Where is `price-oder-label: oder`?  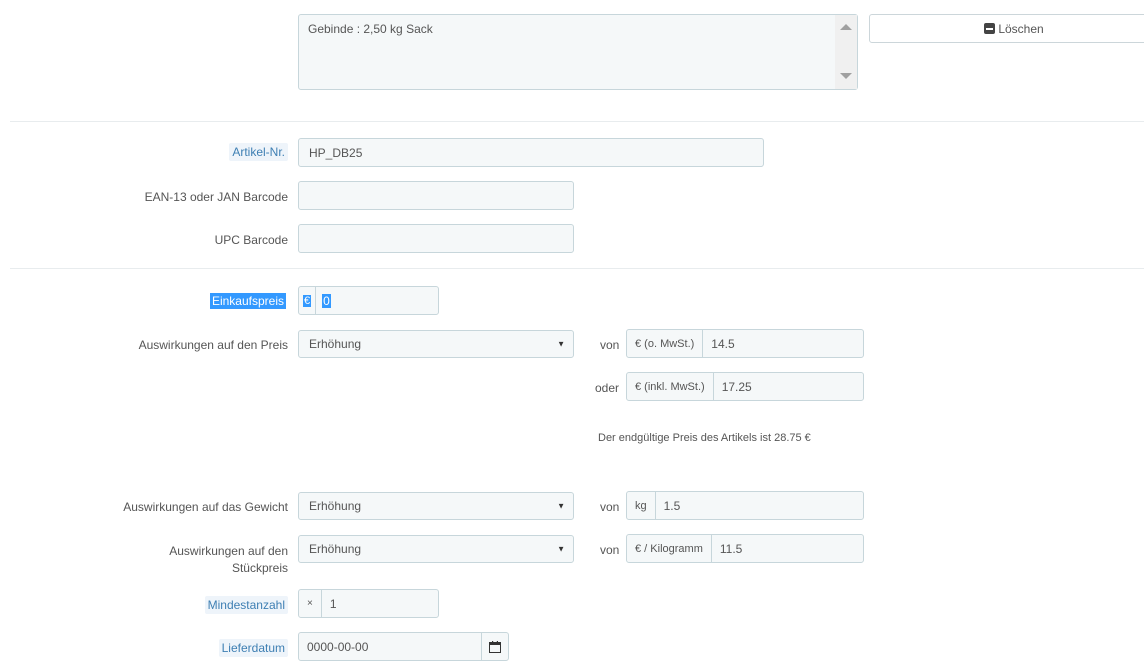
price-oder-label: oder is located at coordinates (607, 388).